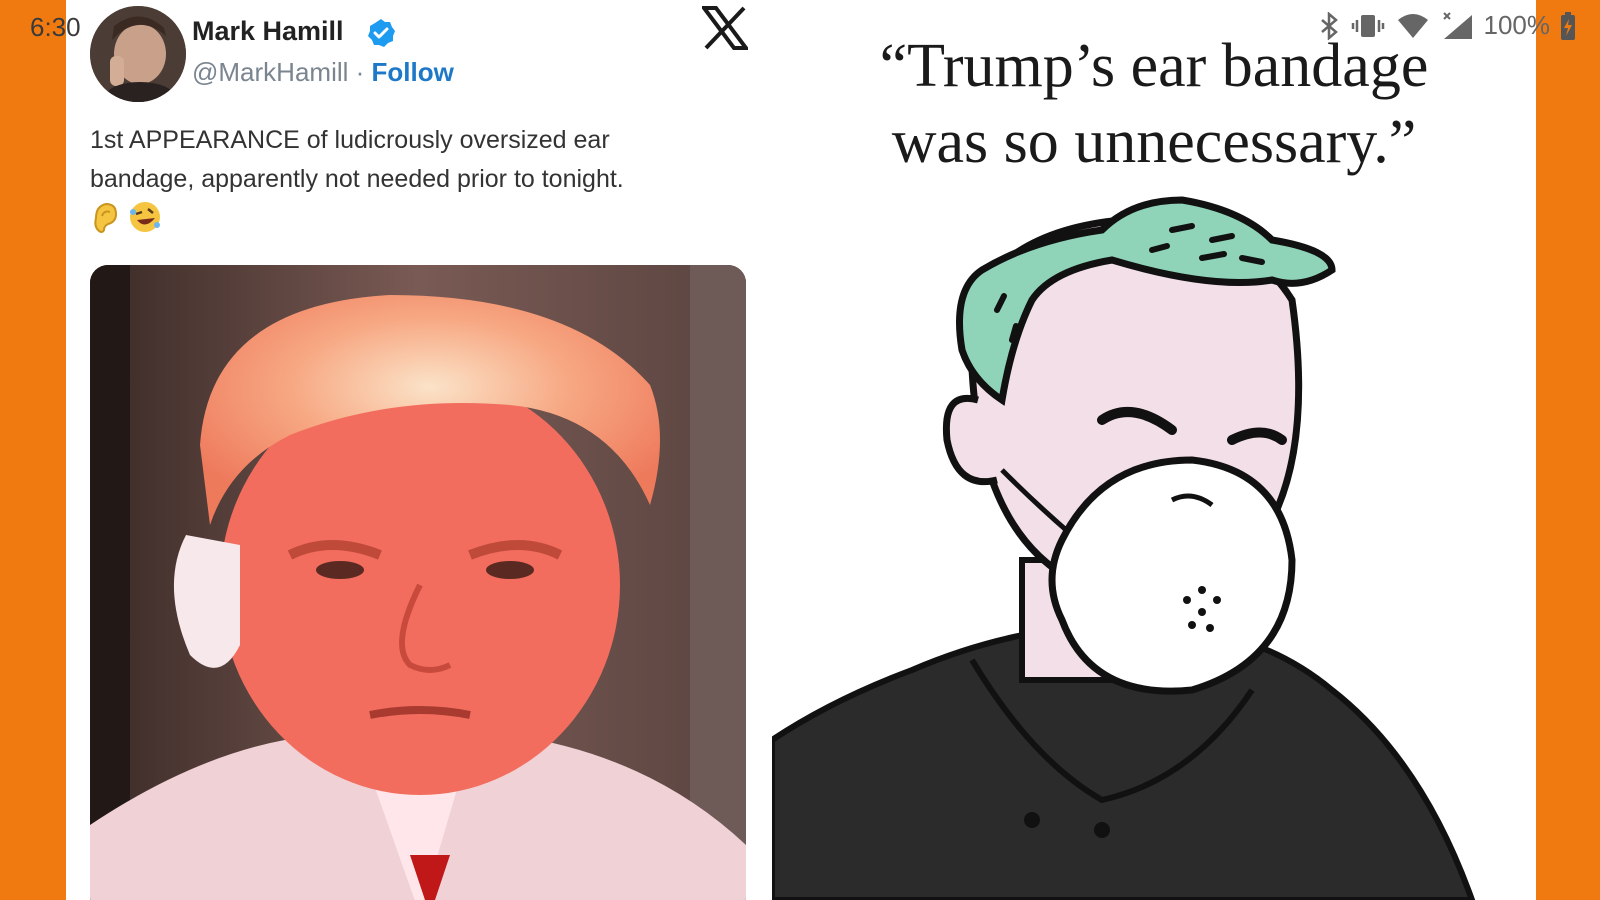 The height and width of the screenshot is (900, 1600). Describe the element at coordinates (138, 54) in the screenshot. I see `avatar` at that location.